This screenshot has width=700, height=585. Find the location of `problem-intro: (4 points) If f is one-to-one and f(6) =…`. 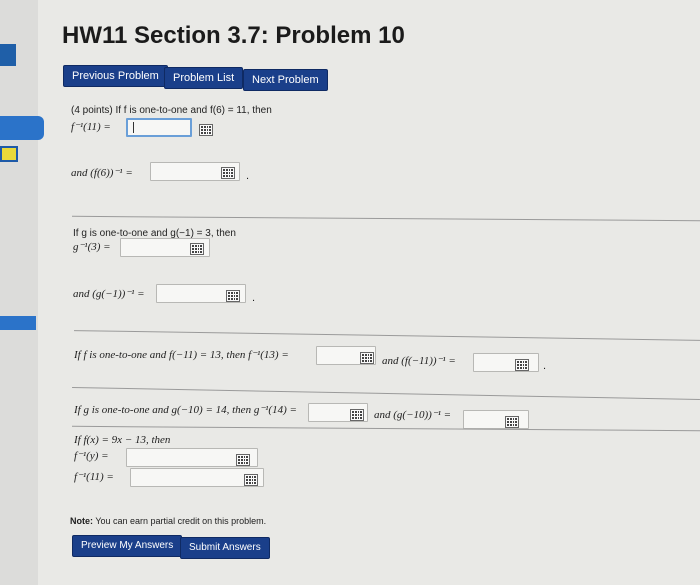

problem-intro: (4 points) If f is one-to-one and f(6) =… is located at coordinates (171, 110).